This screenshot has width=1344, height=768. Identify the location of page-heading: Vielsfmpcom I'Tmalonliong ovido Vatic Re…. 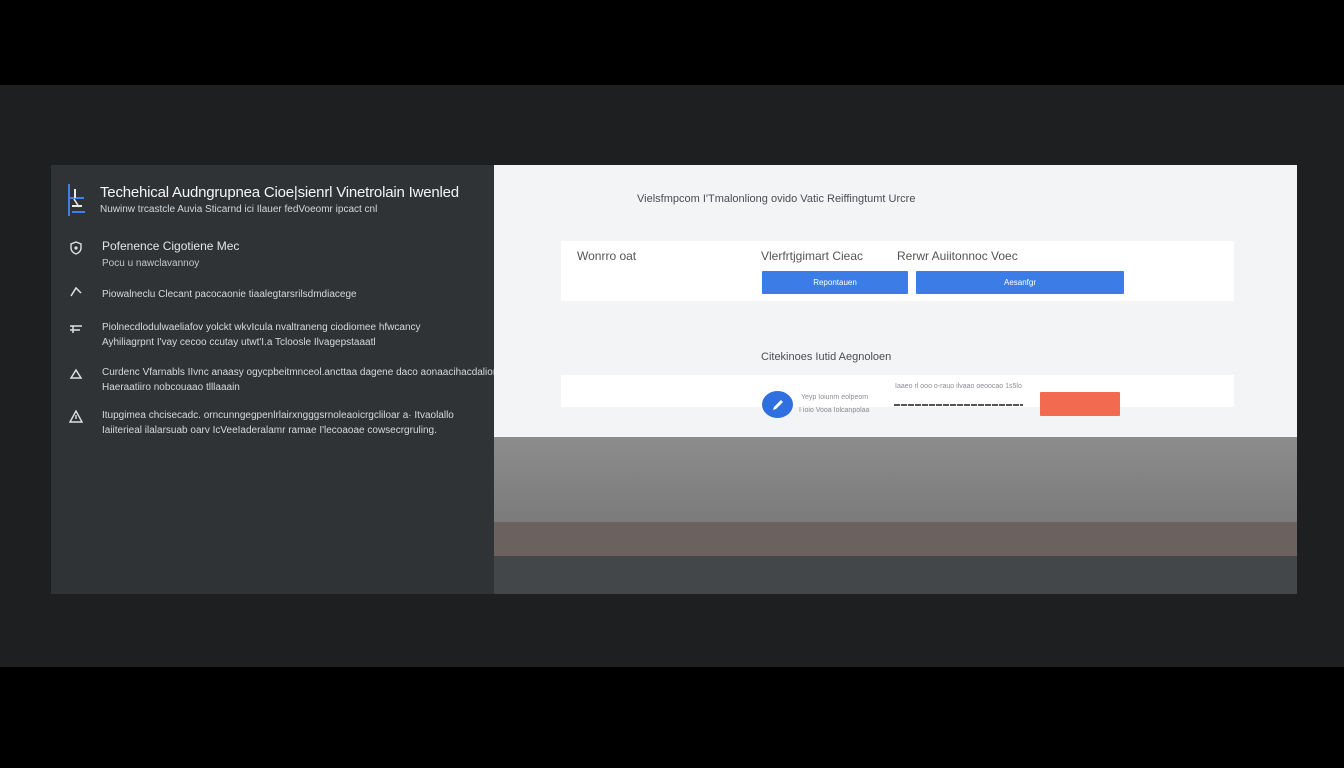
(776, 199).